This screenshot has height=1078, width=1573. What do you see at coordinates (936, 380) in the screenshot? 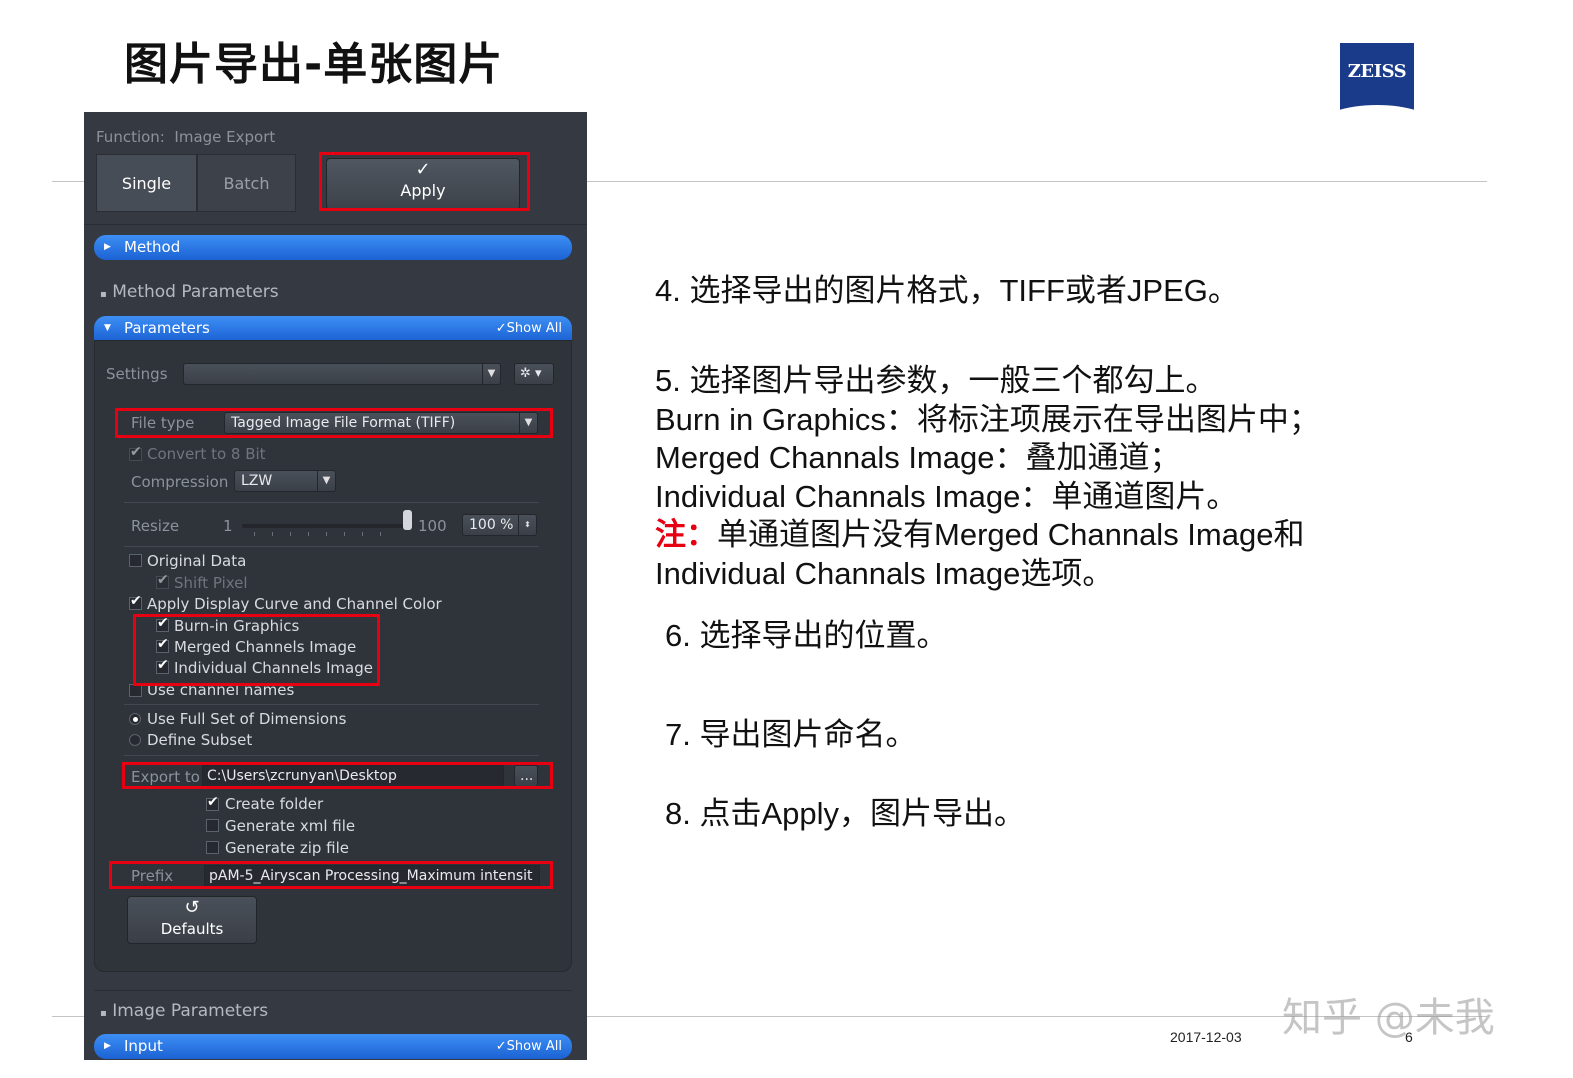
I see `note-step-5-line1: 5. 选择图片导出参数，一般三个都勾上。` at bounding box center [936, 380].